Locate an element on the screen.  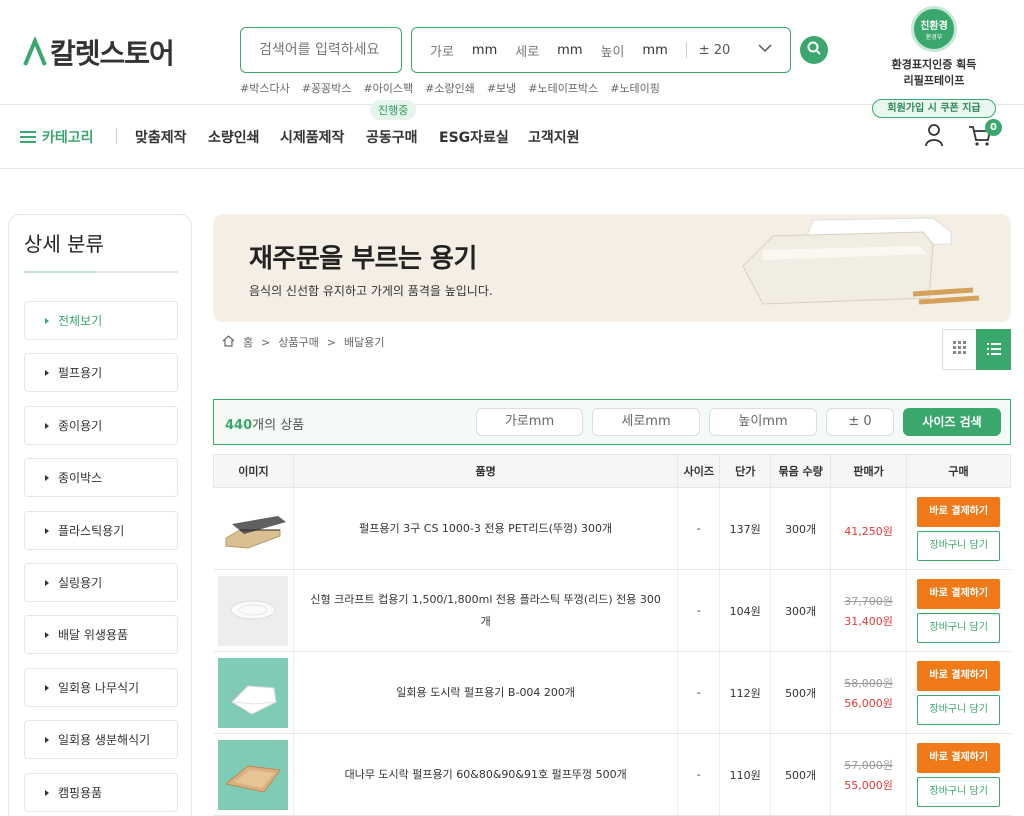
chevron-down-icon is located at coordinates (765, 50).